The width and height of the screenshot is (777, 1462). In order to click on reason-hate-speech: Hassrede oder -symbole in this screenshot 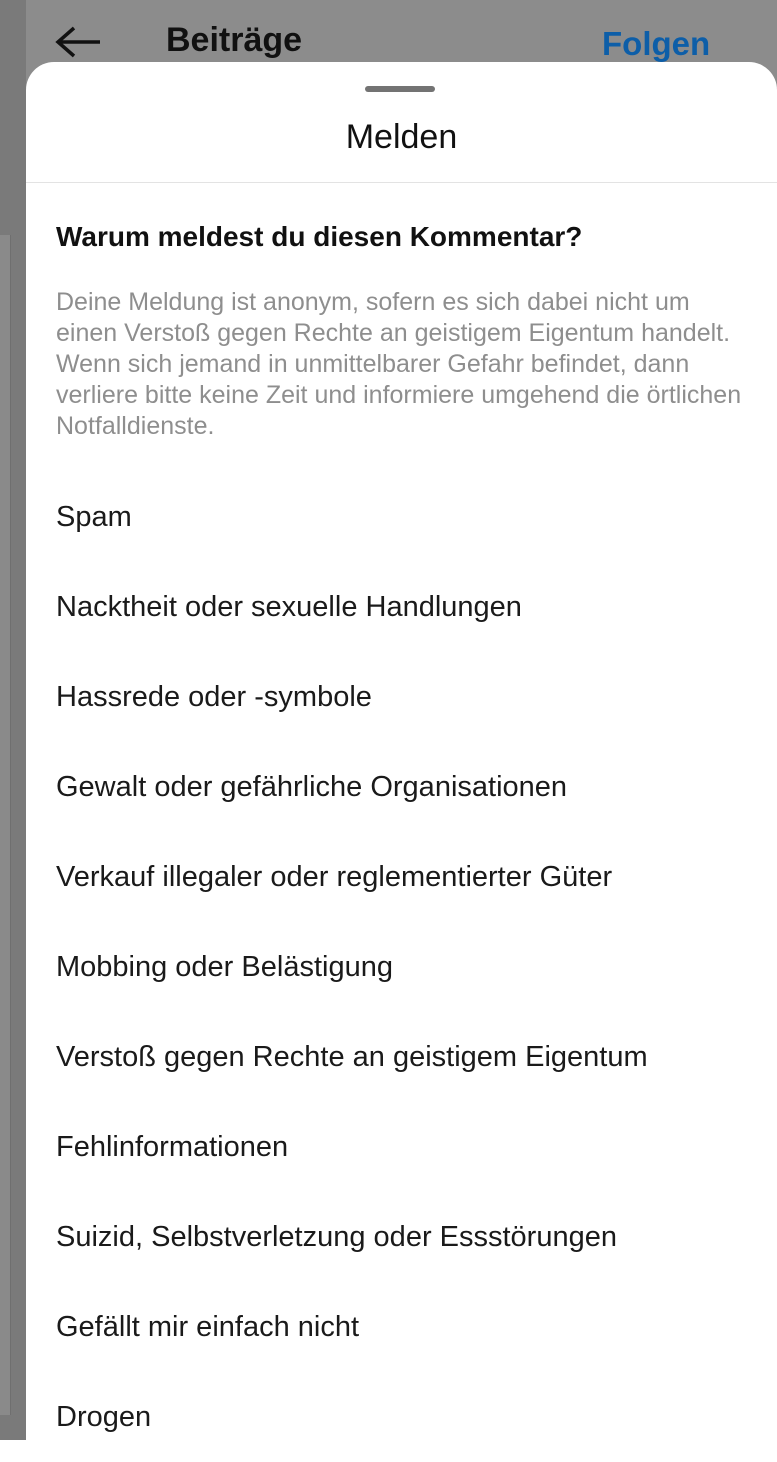, I will do `click(401, 697)`.